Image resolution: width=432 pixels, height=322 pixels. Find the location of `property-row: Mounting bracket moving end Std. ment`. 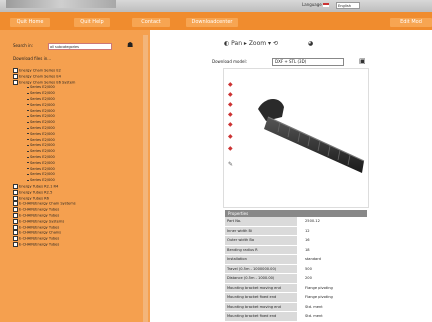

property-row: Mounting bracket moving end Std. ment is located at coordinates (296, 307).